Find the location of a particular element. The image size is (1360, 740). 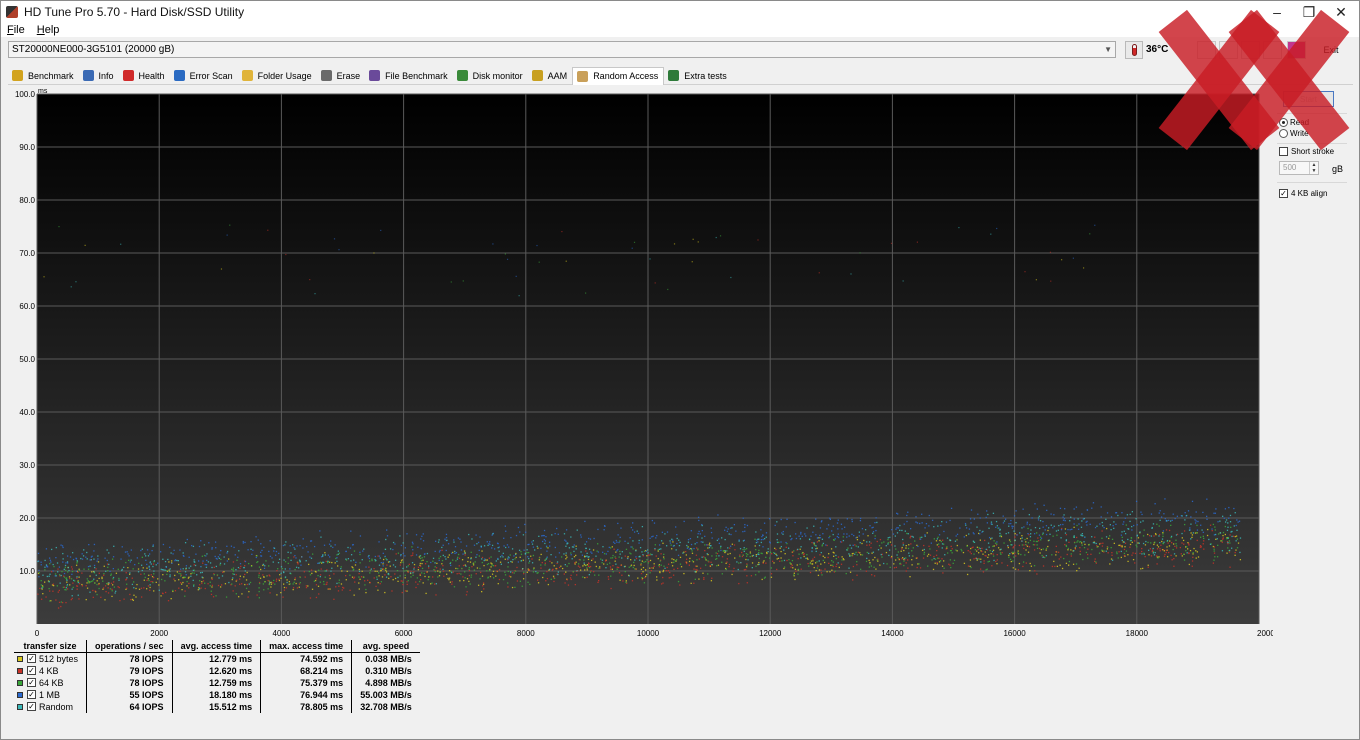

tab-extra-tests: Extra tests is located at coordinates (698, 76).